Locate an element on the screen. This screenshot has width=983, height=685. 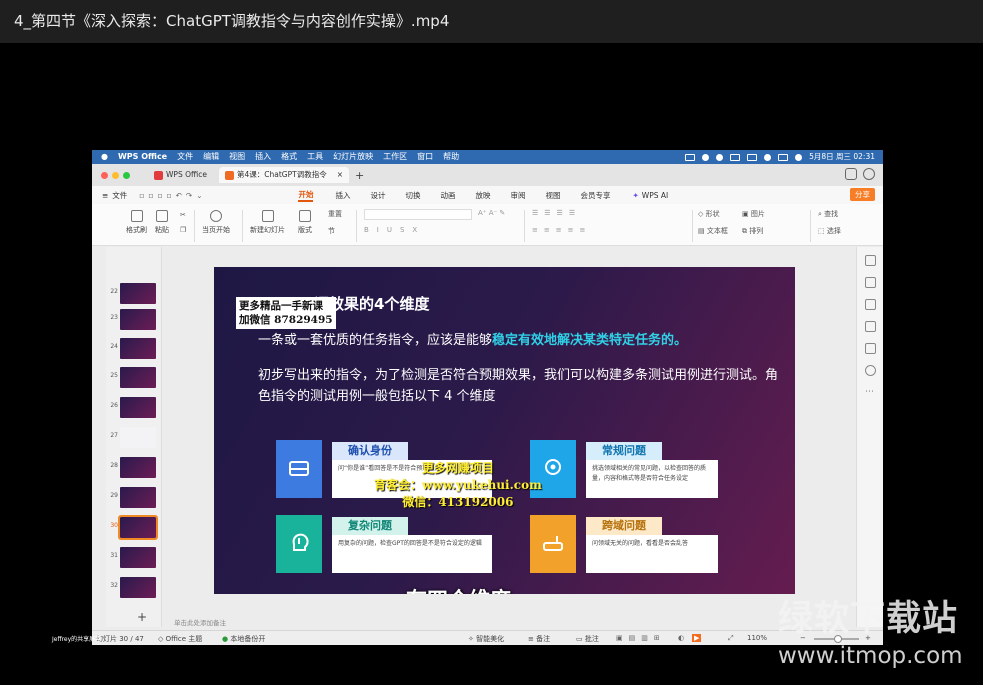
ribbon-tab-slideshow: 放映 is located at coordinates (482, 195).